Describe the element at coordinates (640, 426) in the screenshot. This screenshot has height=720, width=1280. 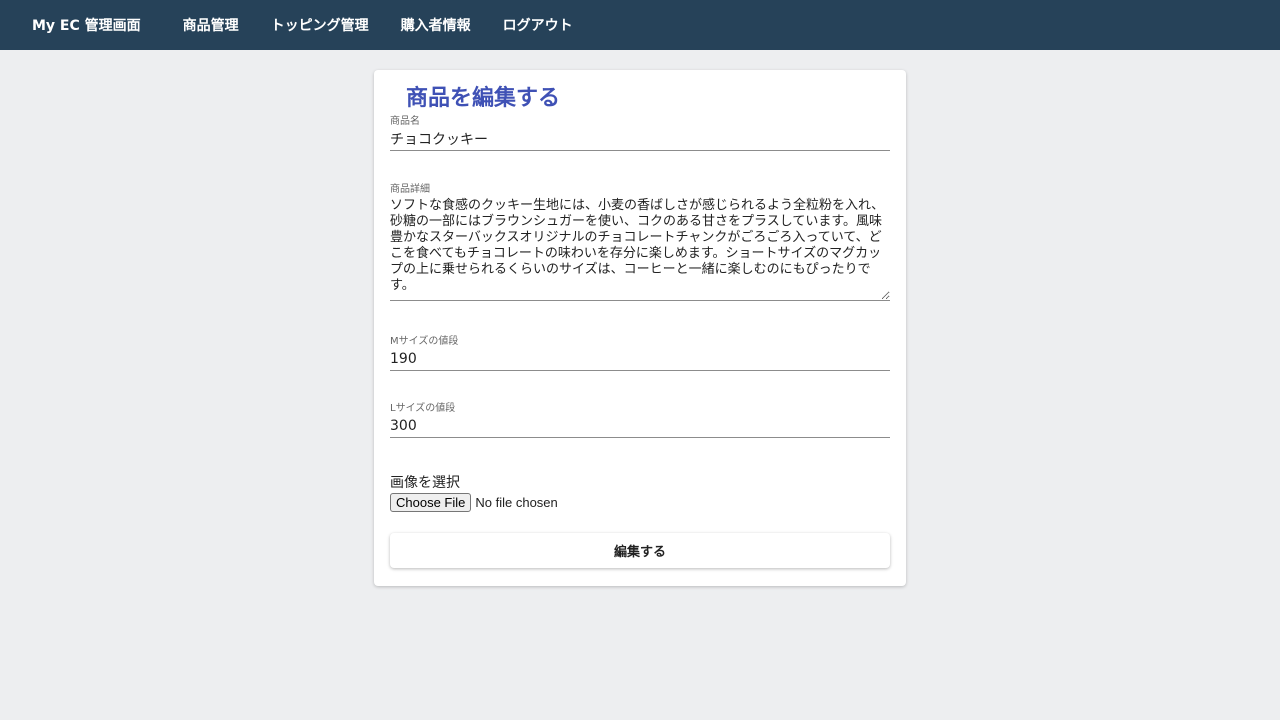
I see `price-l-input` at that location.